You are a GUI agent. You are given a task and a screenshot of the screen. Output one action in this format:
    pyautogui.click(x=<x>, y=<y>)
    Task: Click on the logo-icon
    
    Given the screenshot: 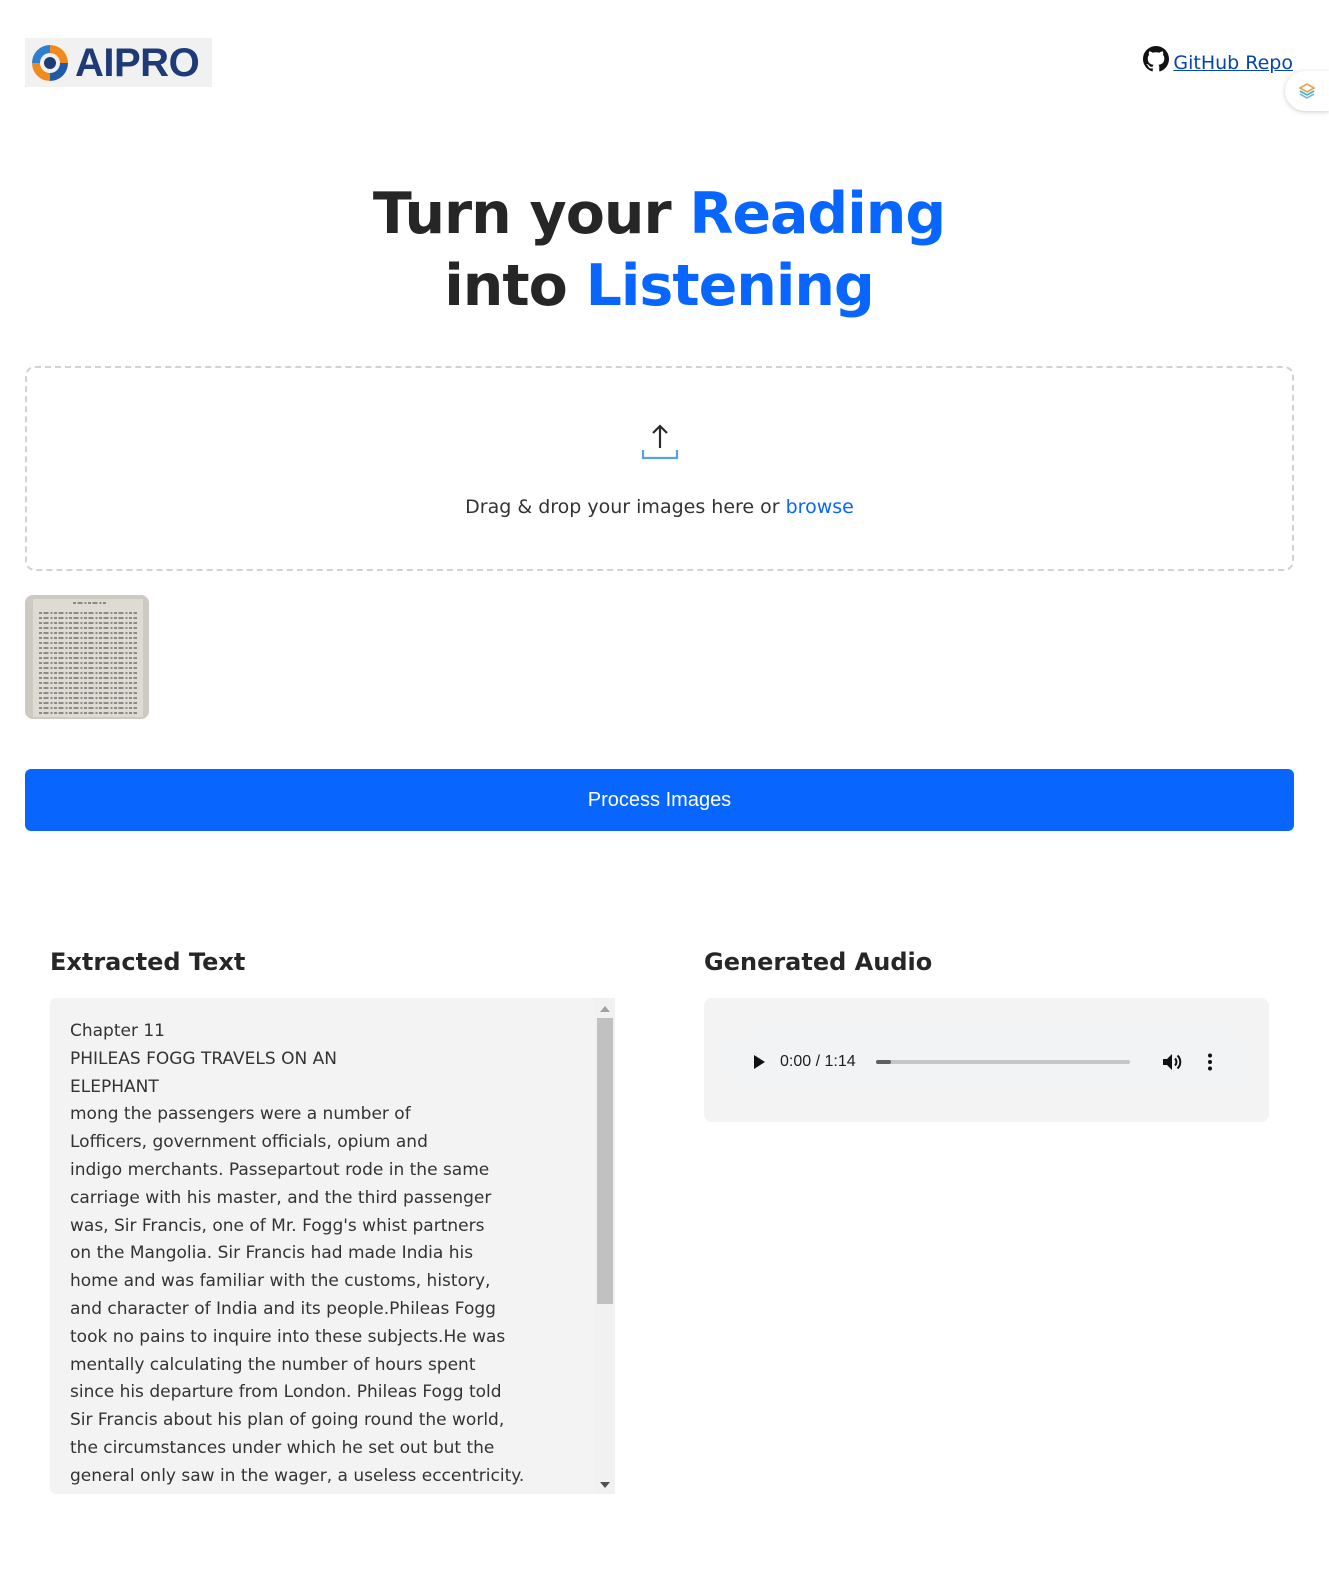 What is the action you would take?
    pyautogui.click(x=50, y=62)
    